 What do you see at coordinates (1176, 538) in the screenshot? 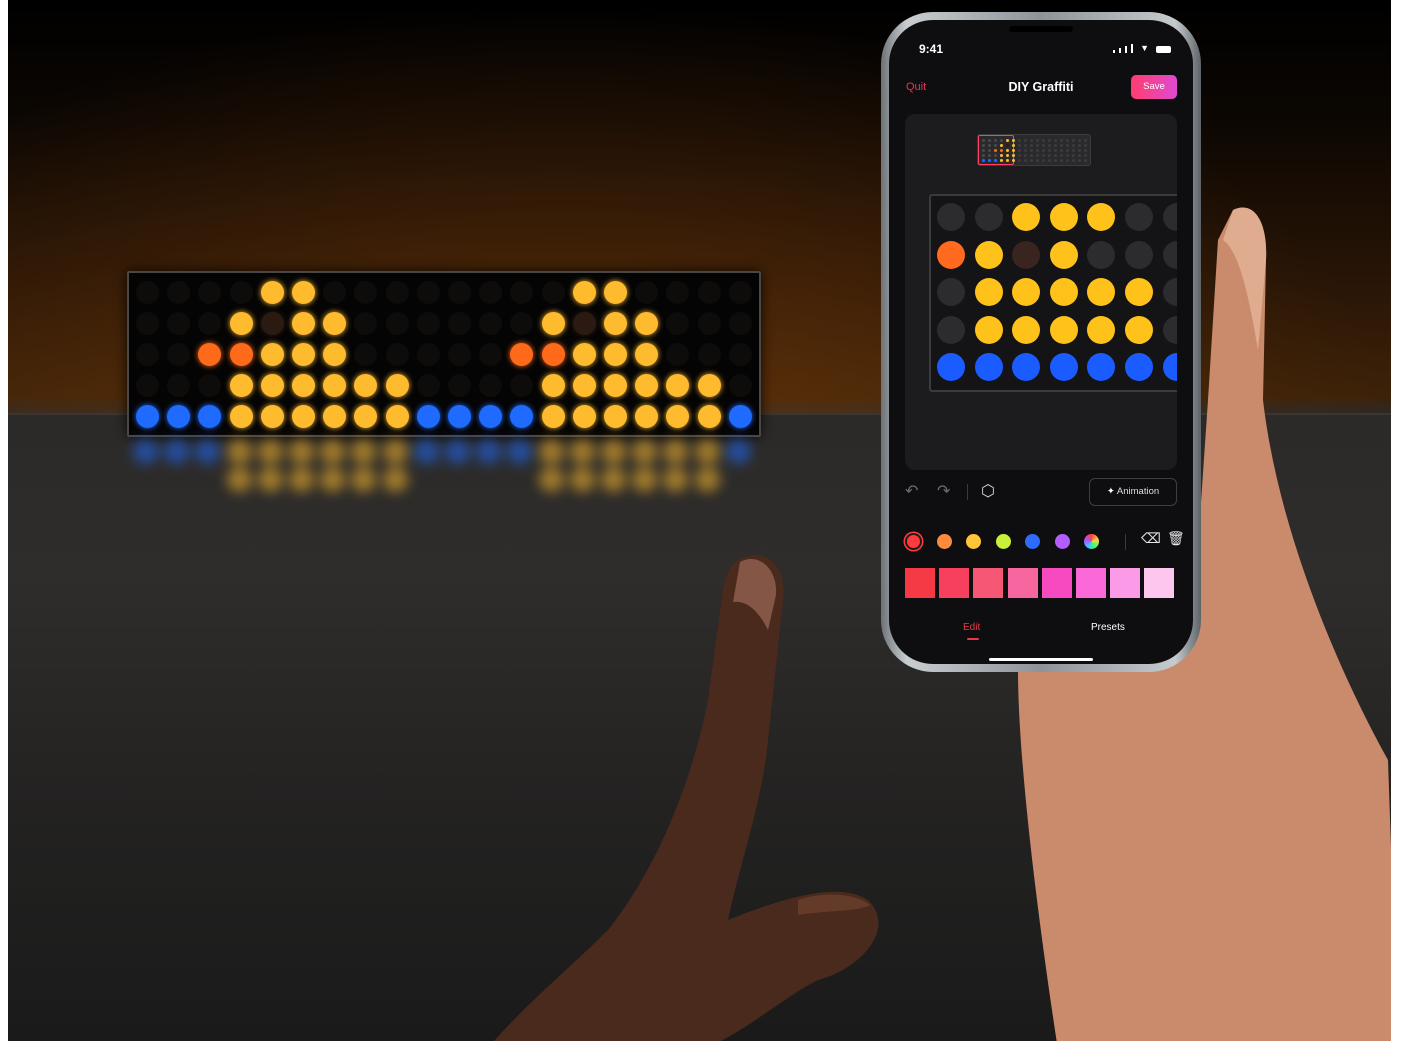
I see `trash-icon: 🗑` at bounding box center [1176, 538].